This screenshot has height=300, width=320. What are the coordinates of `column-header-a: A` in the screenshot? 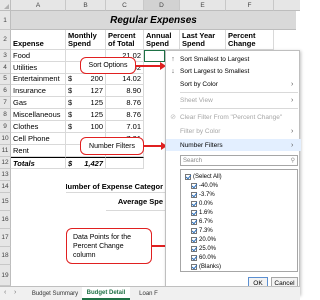 It's located at (38, 5).